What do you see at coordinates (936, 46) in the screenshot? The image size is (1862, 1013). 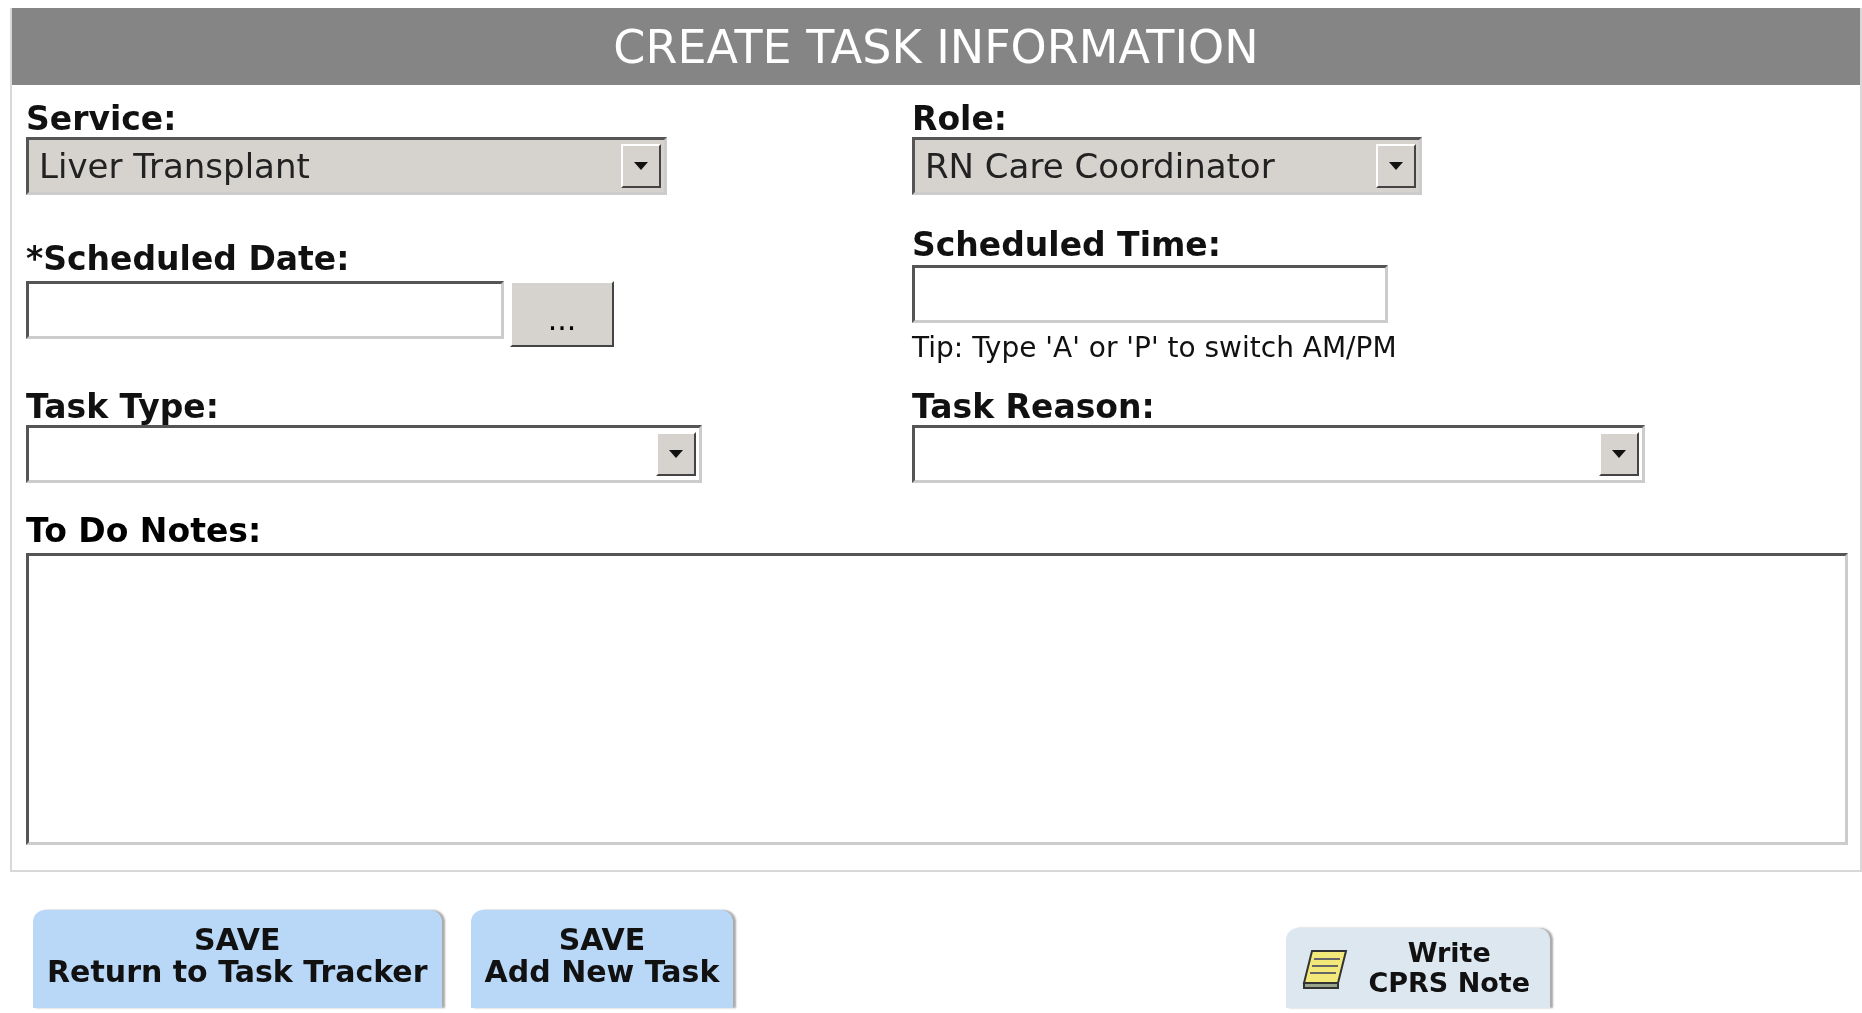 I see `form-title: CREATE TASK INFORMATION` at bounding box center [936, 46].